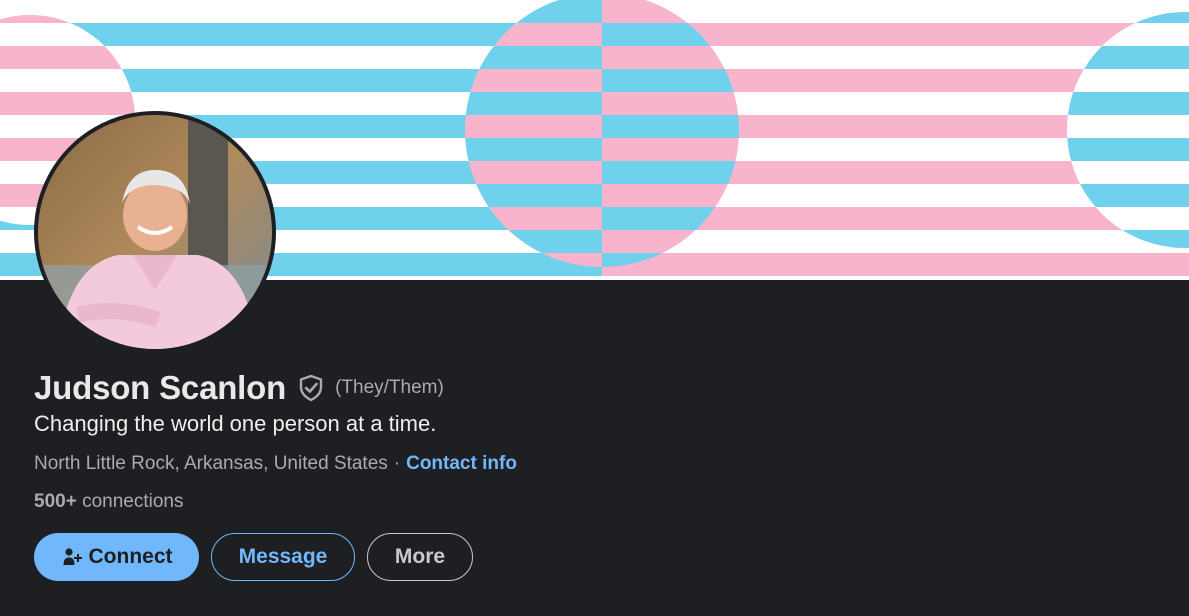 The width and height of the screenshot is (1189, 616). I want to click on connections-count: 500+ connections, so click(108, 502).